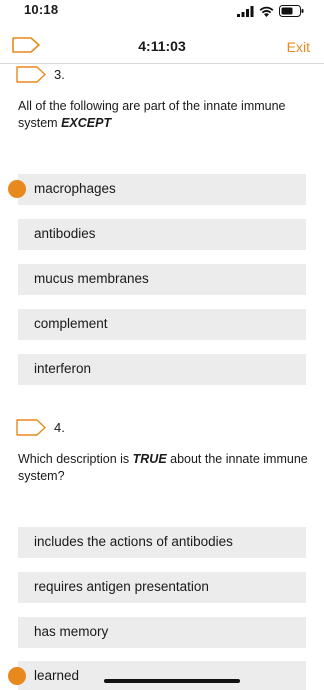  Describe the element at coordinates (172, 681) in the screenshot. I see `home-indicator` at that location.